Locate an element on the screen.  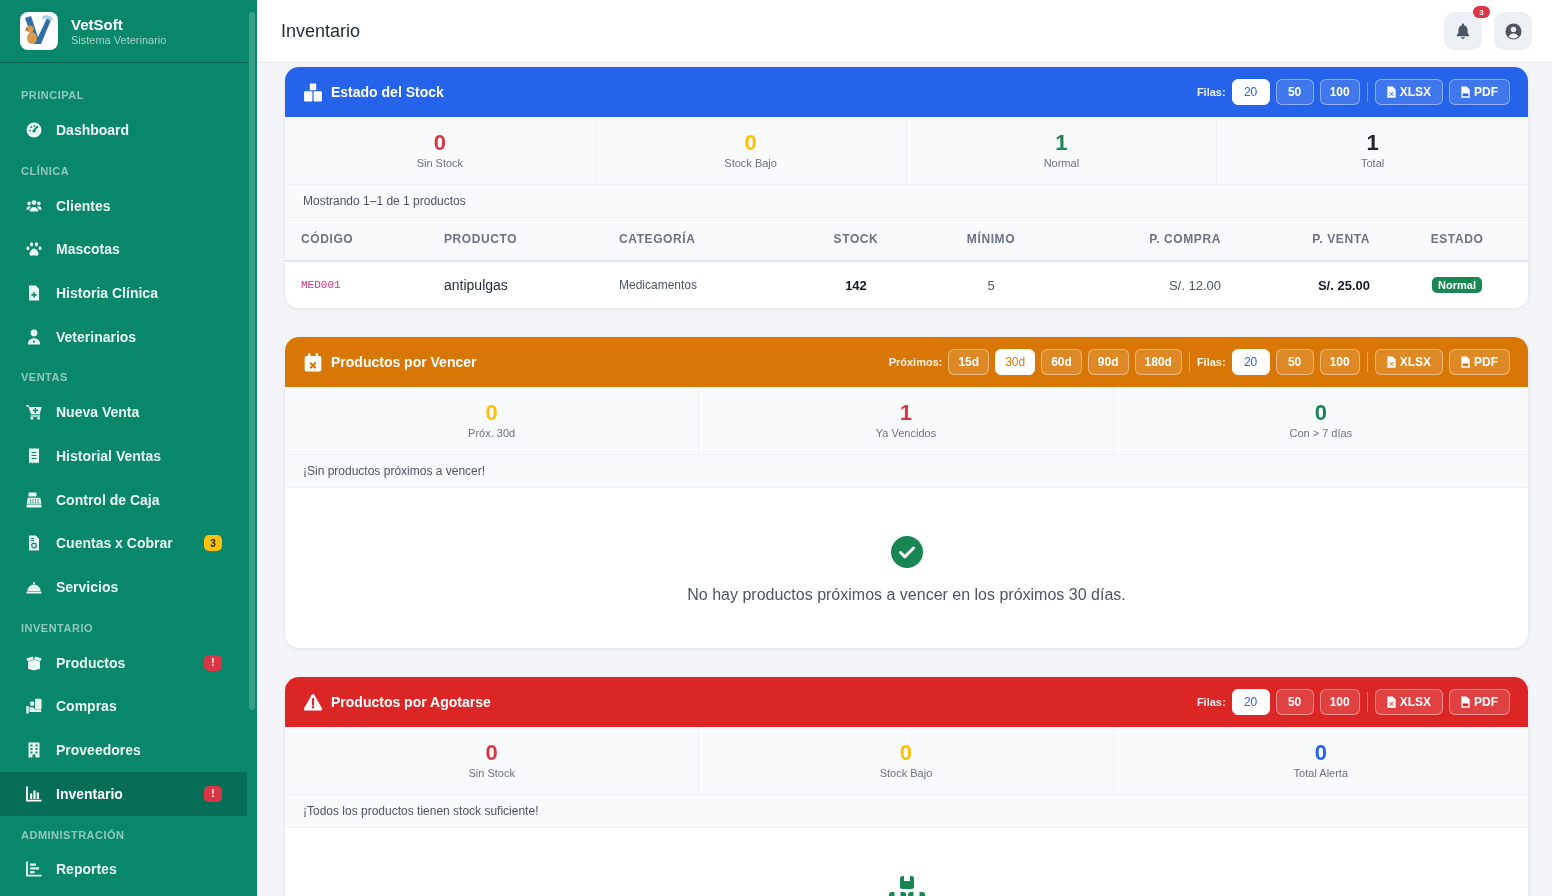
user-icon is located at coordinates (34, 336).